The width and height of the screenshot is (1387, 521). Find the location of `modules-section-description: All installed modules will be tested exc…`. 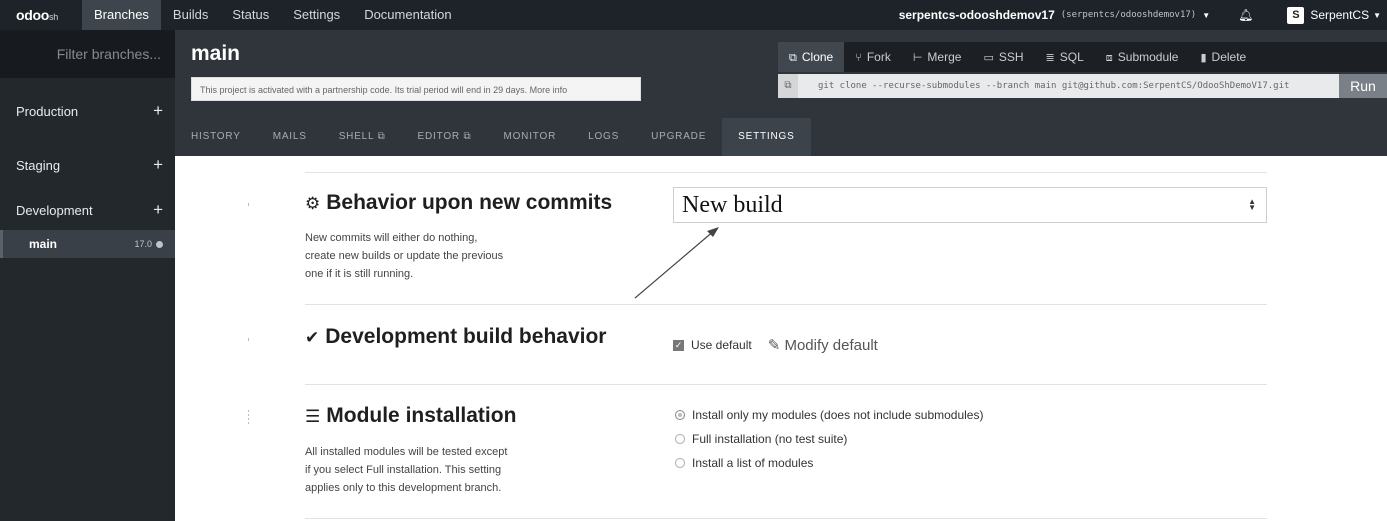

modules-section-description: All installed modules will be tested exc… is located at coordinates (406, 470).